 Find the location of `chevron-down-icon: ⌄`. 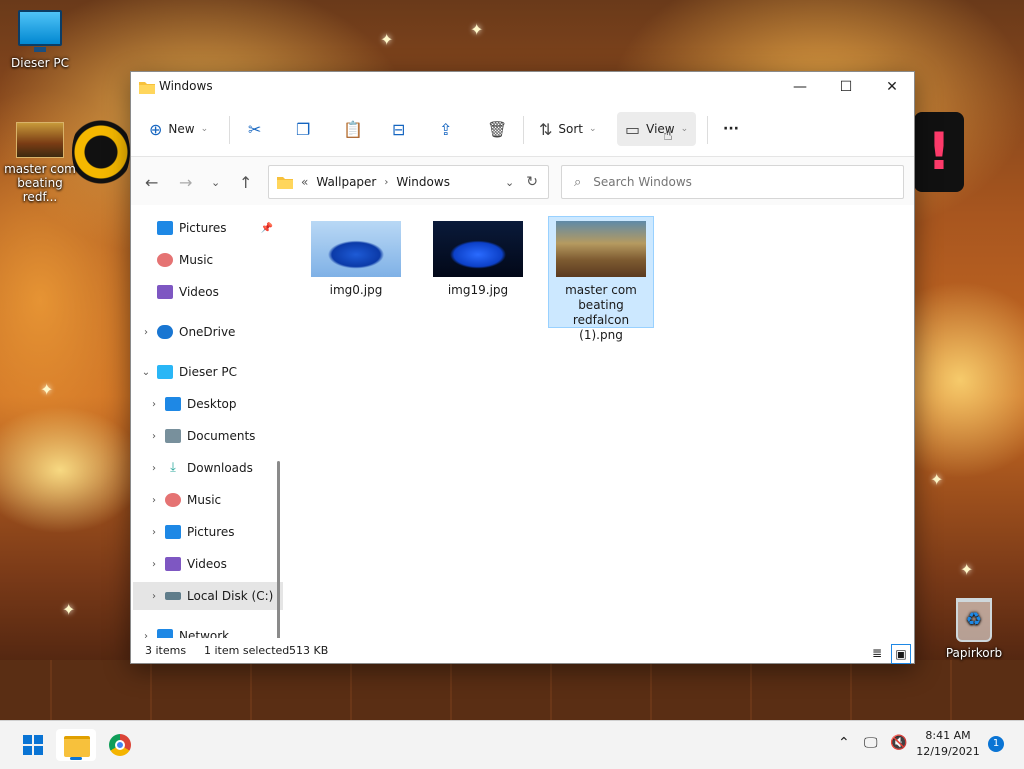

chevron-down-icon: ⌄ is located at coordinates (146, 372).